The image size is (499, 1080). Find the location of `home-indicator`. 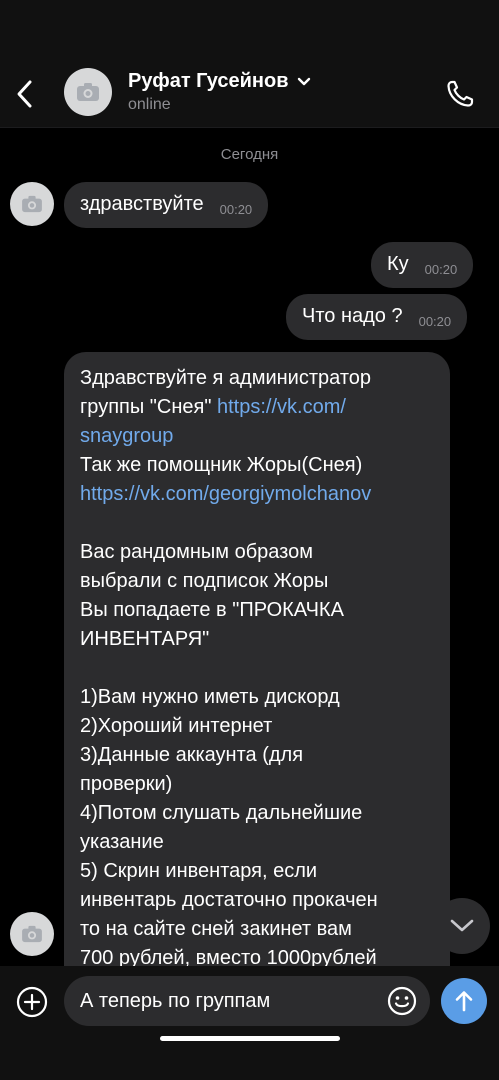

home-indicator is located at coordinates (250, 1038).